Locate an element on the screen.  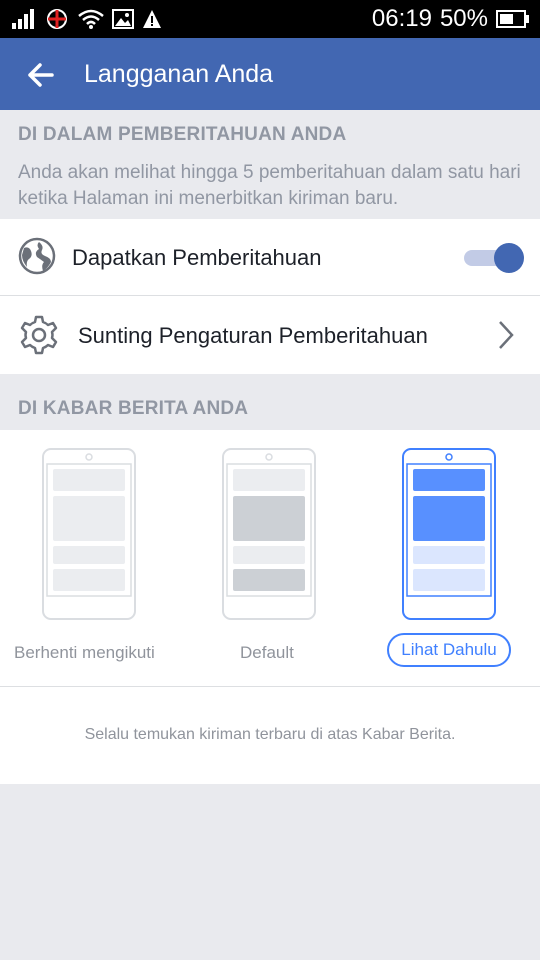
unfollow-label: Berhenti mengikuti is located at coordinates (84, 653).